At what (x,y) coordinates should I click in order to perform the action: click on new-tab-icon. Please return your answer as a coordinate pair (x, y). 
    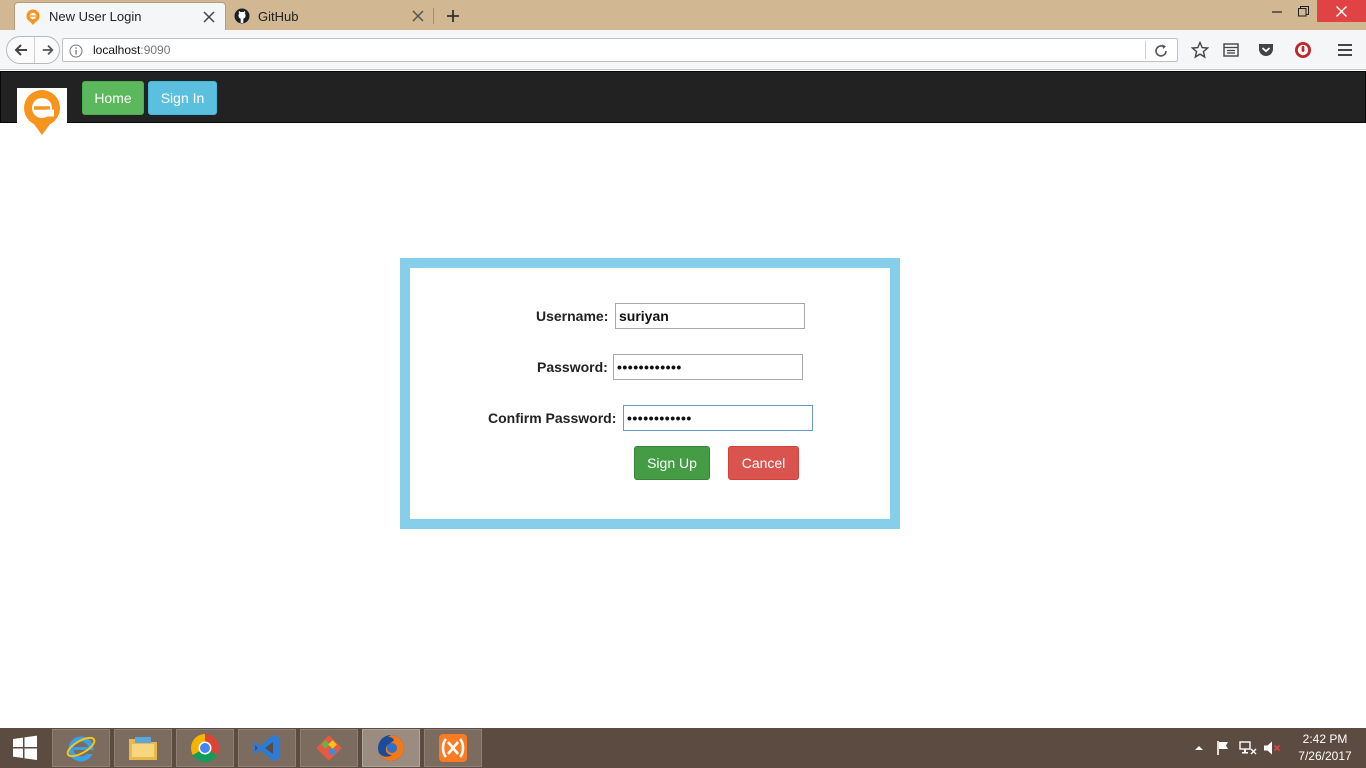
    Looking at the image, I should click on (453, 16).